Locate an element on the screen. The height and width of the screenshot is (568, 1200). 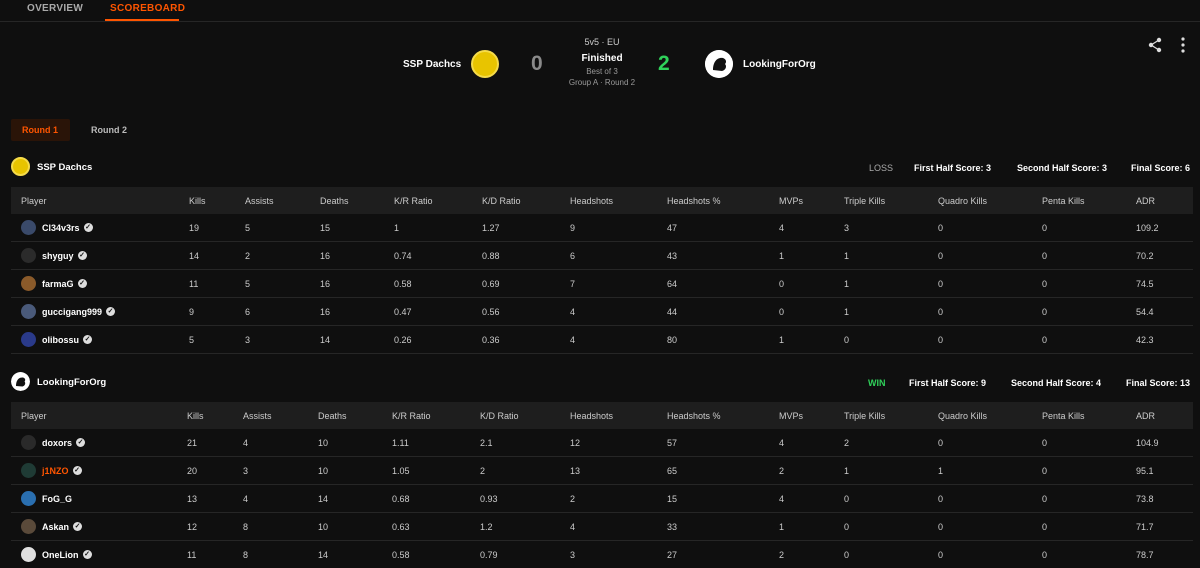
stat-cell: 1.27 is located at coordinates (491, 227).